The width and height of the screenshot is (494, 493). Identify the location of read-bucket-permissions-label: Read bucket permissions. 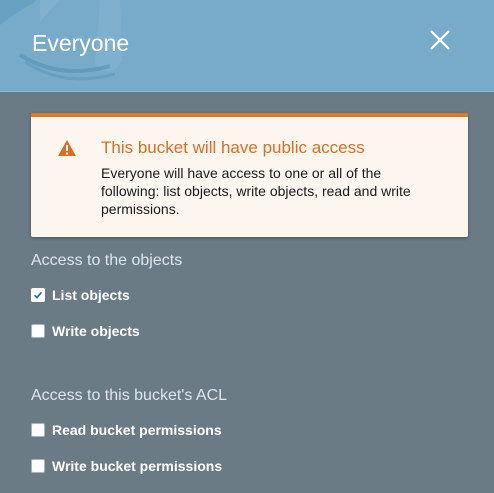
(137, 430).